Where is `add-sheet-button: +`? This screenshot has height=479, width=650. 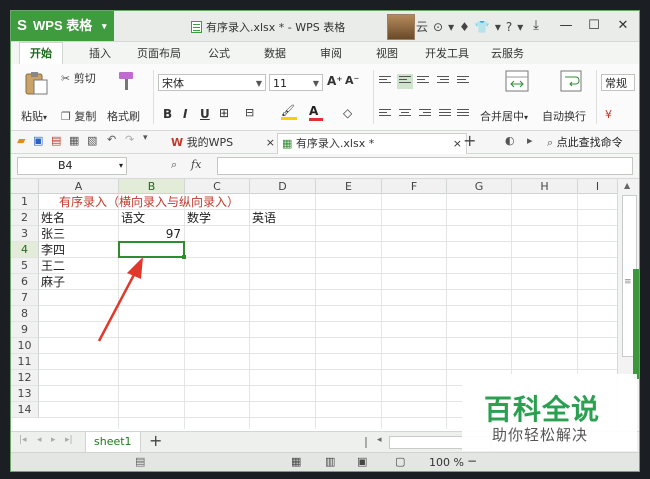 add-sheet-button: + is located at coordinates (155, 440).